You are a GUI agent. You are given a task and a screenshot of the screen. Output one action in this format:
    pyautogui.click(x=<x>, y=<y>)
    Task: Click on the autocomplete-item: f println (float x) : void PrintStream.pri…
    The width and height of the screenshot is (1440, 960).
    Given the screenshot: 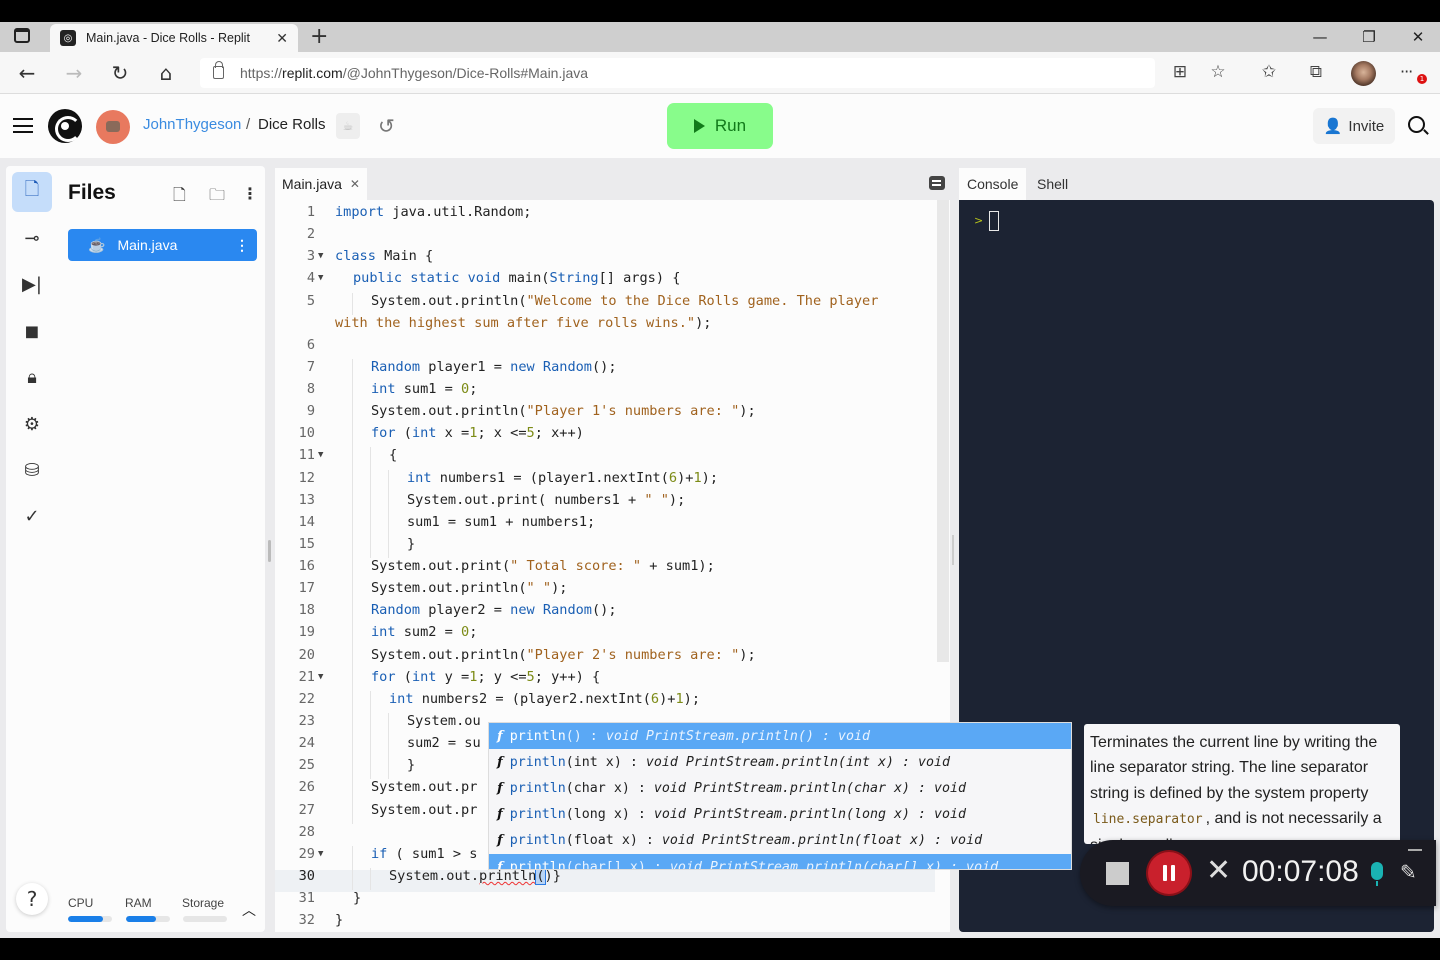 What is the action you would take?
    pyautogui.click(x=780, y=841)
    